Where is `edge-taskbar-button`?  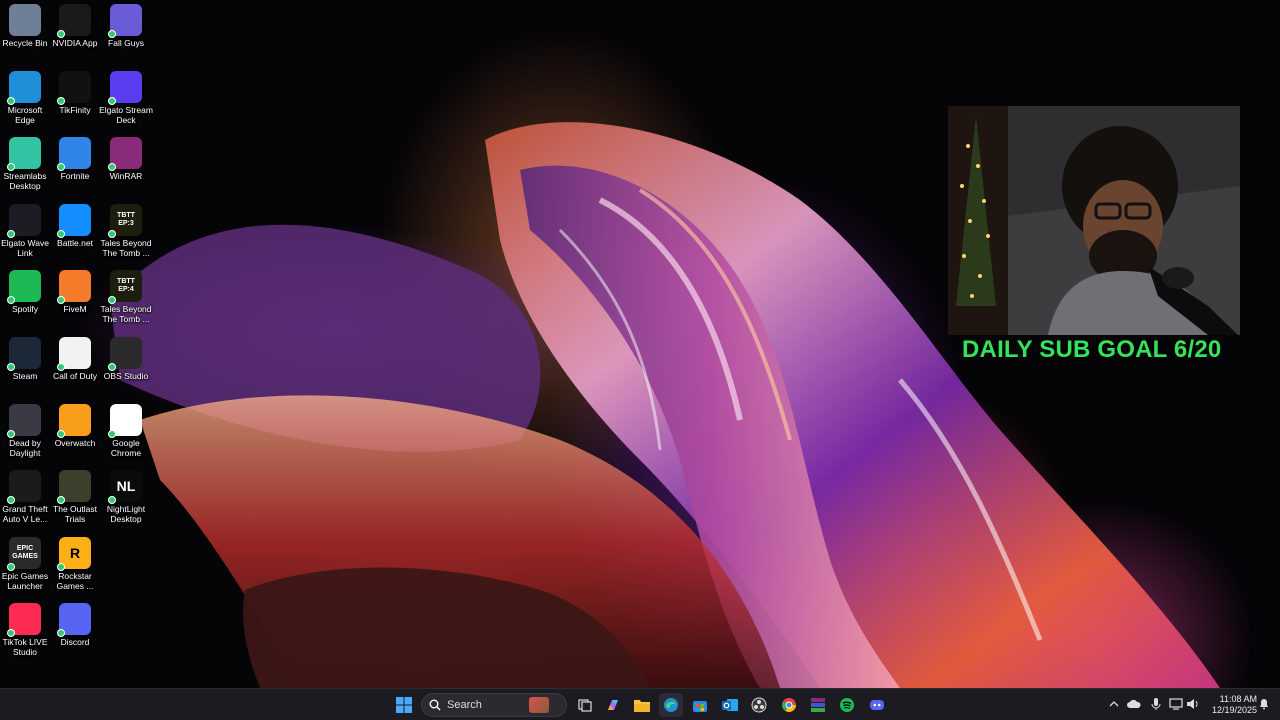
edge-taskbar-button is located at coordinates (671, 705).